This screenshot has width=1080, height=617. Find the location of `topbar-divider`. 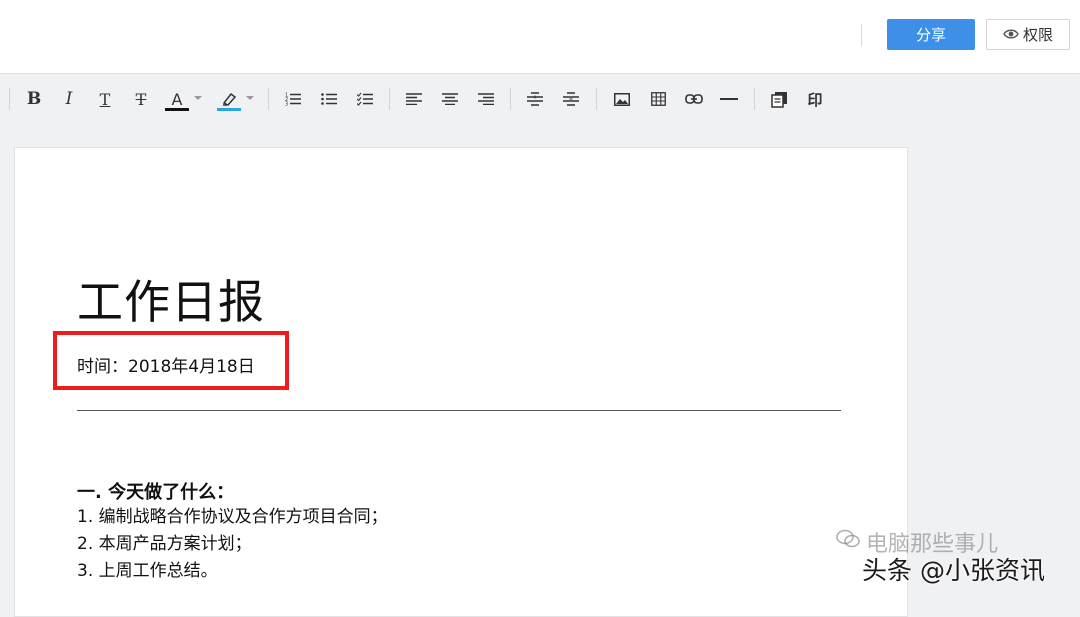

topbar-divider is located at coordinates (861, 35).